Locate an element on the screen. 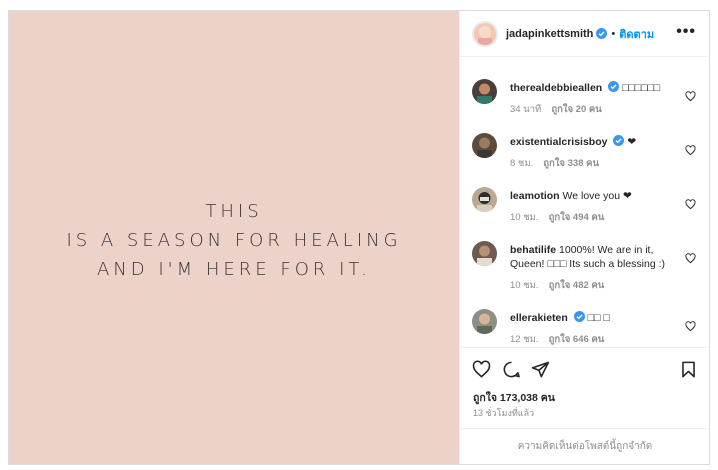 This screenshot has height=470, width=718. post-header: jadapinkettsmith • ติดตาม ••• is located at coordinates (585, 34).